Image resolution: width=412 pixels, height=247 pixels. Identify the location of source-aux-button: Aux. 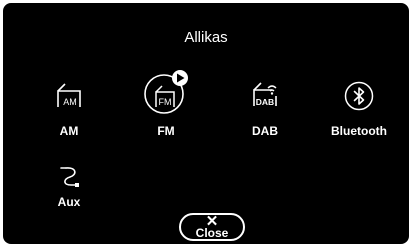
(69, 194).